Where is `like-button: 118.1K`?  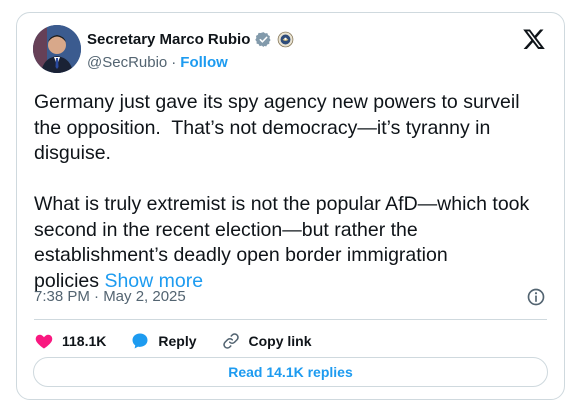 like-button: 118.1K is located at coordinates (70, 341).